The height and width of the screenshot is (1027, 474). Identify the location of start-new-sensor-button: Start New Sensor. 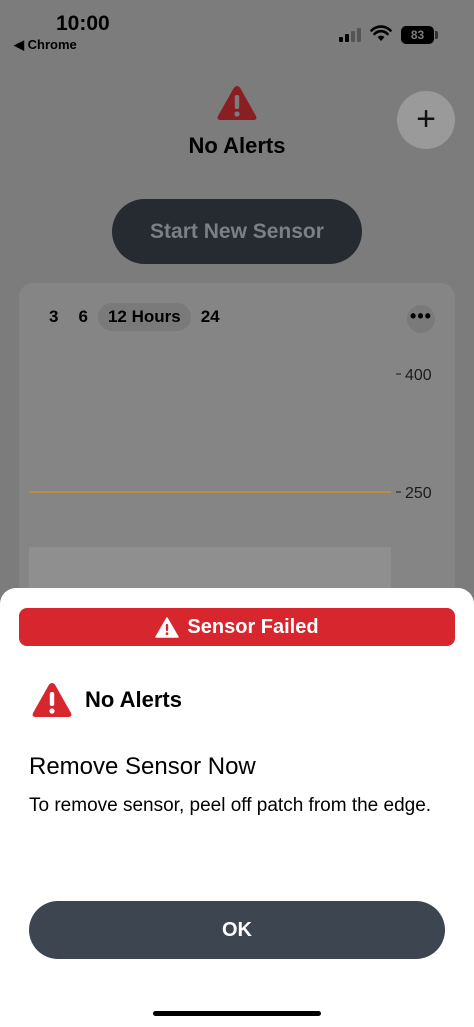
(237, 231).